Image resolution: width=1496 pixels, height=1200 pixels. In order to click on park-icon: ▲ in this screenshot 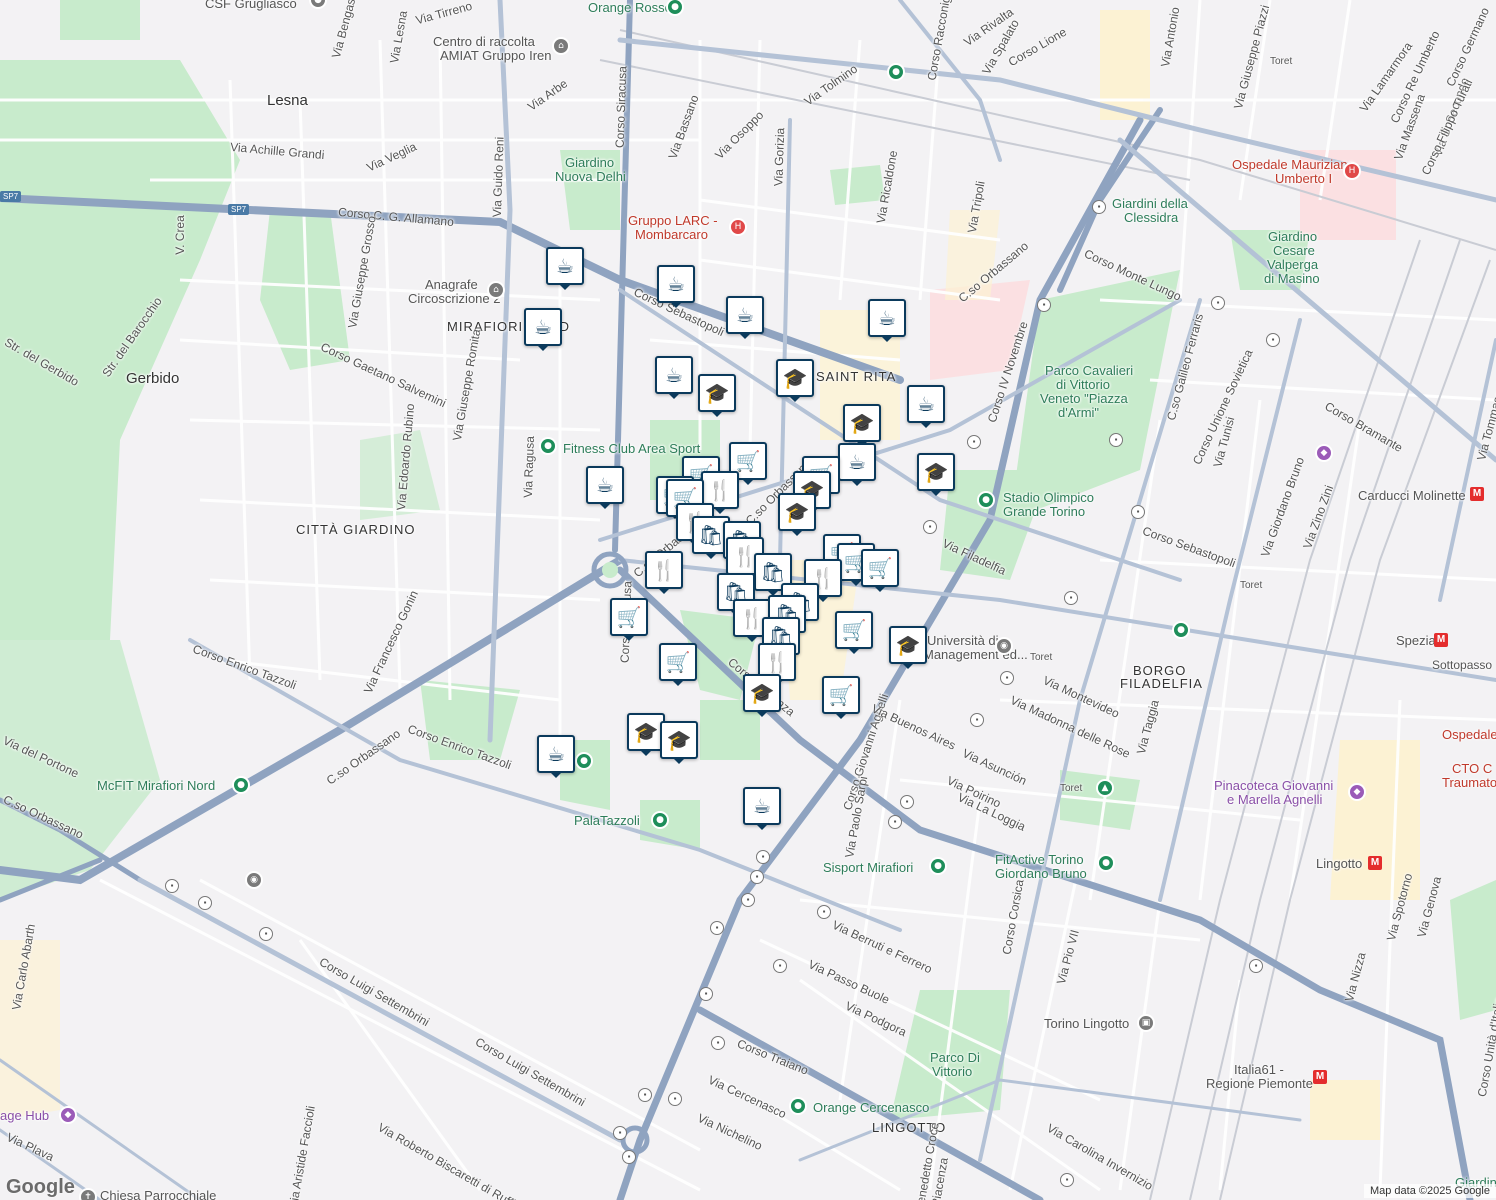, I will do `click(1105, 788)`.